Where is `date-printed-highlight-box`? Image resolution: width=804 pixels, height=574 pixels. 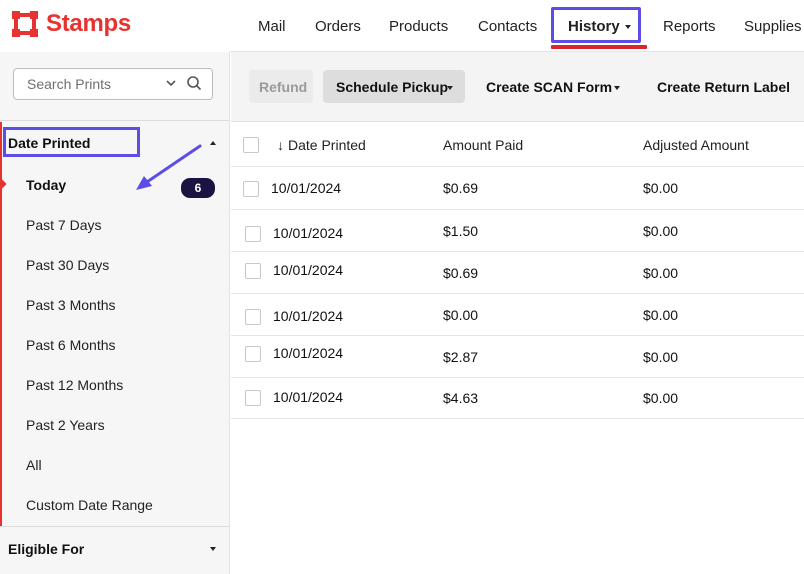
date-printed-highlight-box is located at coordinates (71, 142).